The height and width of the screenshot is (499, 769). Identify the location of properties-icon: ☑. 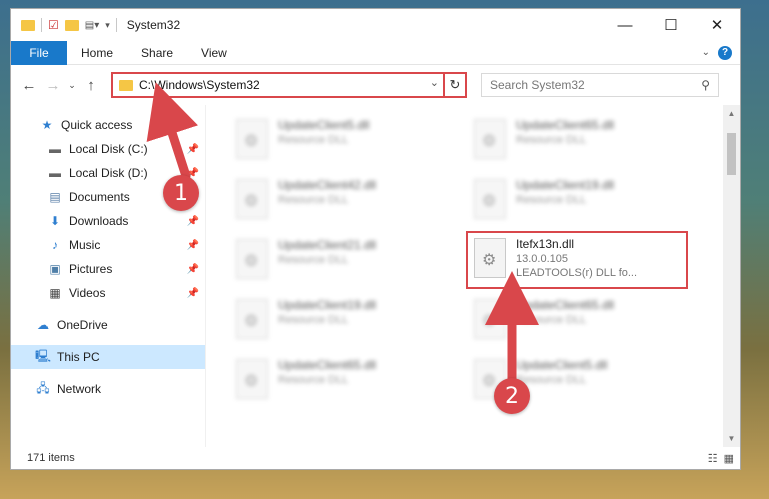
(53, 25).